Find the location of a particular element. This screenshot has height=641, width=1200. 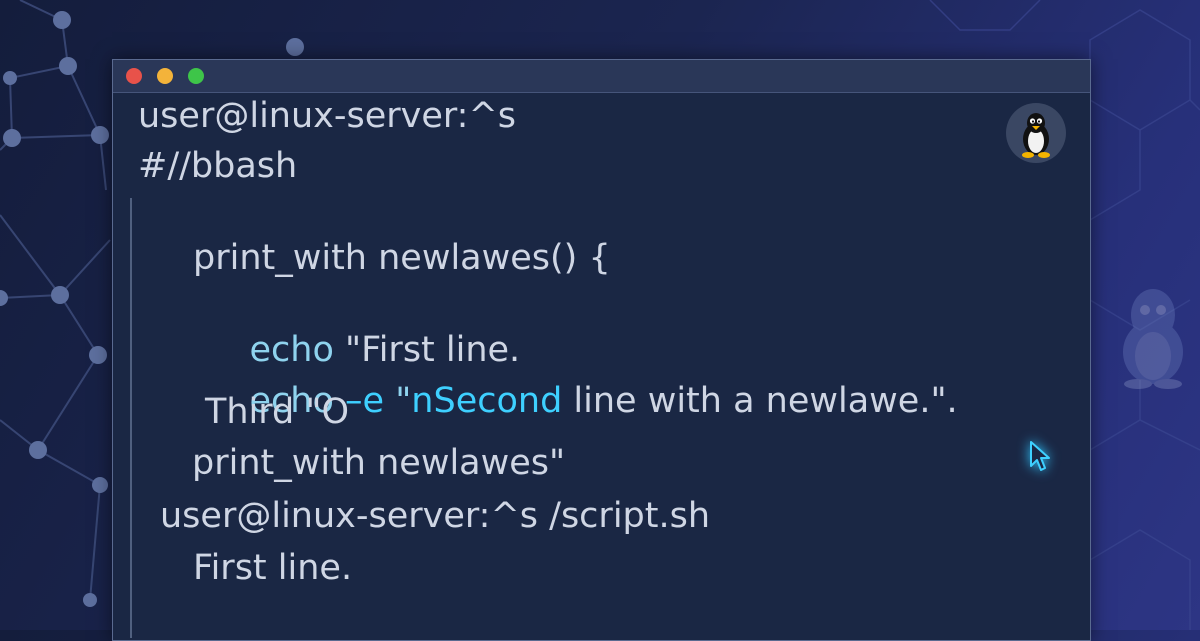

prompt-line-2: user@linux-server:^s /script.sh is located at coordinates (435, 516).